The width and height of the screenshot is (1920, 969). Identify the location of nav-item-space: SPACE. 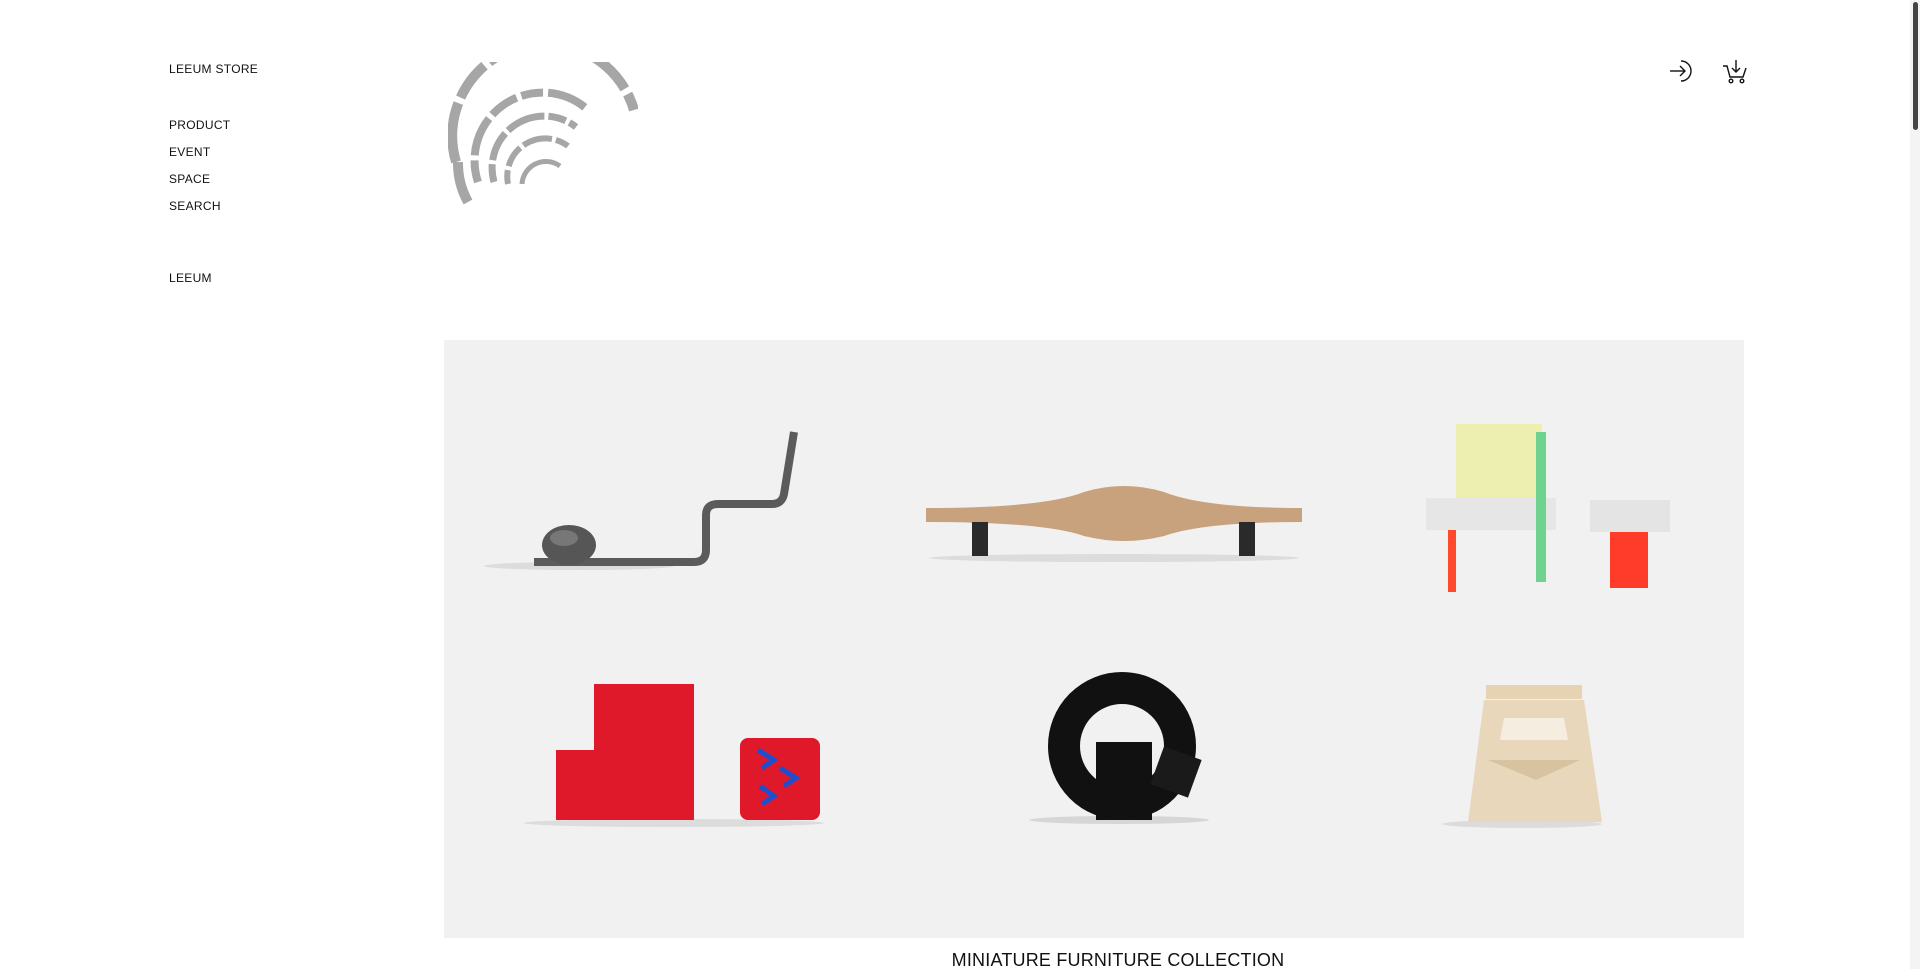
(213, 185).